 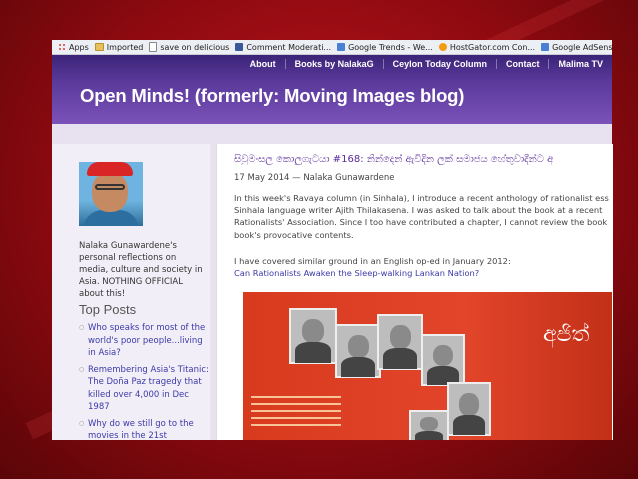 What do you see at coordinates (580, 64) in the screenshot?
I see `nav-malima-tv: Malima TV` at bounding box center [580, 64].